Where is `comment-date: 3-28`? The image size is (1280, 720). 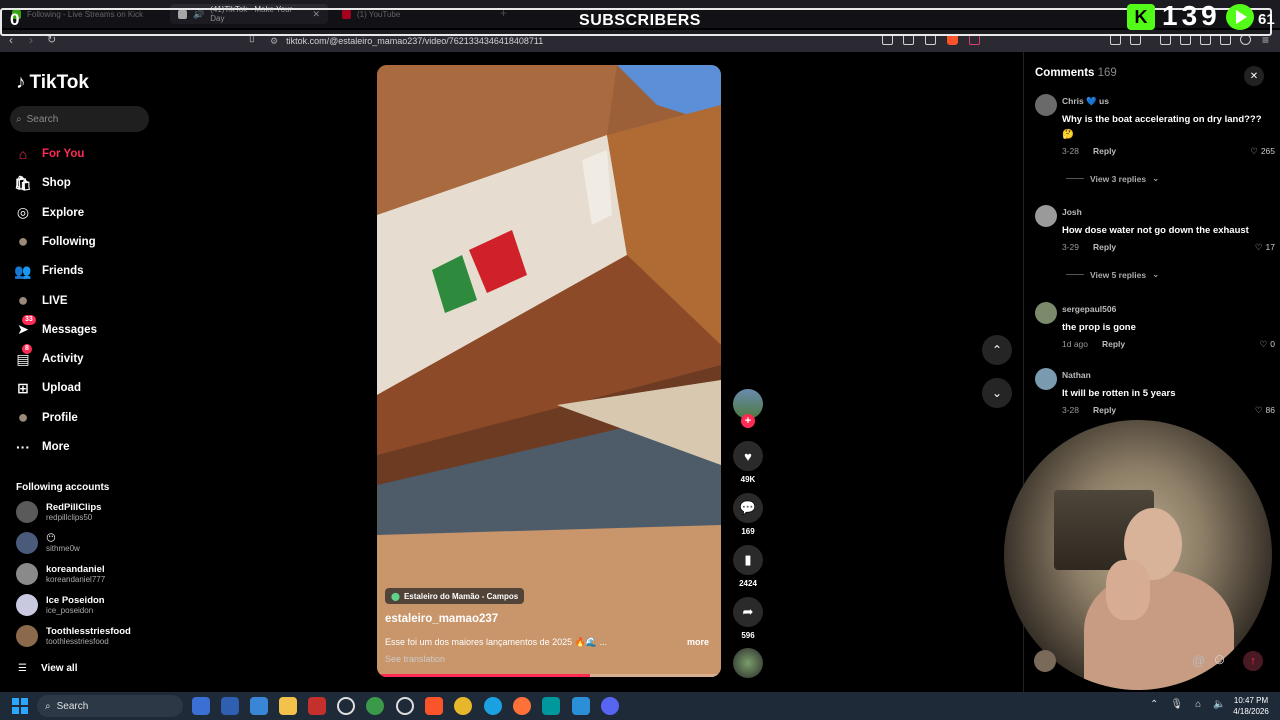
comment-date: 3-28 is located at coordinates (1071, 410).